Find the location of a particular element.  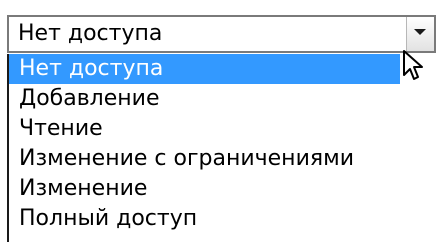

dropdown-button is located at coordinates (420, 34).